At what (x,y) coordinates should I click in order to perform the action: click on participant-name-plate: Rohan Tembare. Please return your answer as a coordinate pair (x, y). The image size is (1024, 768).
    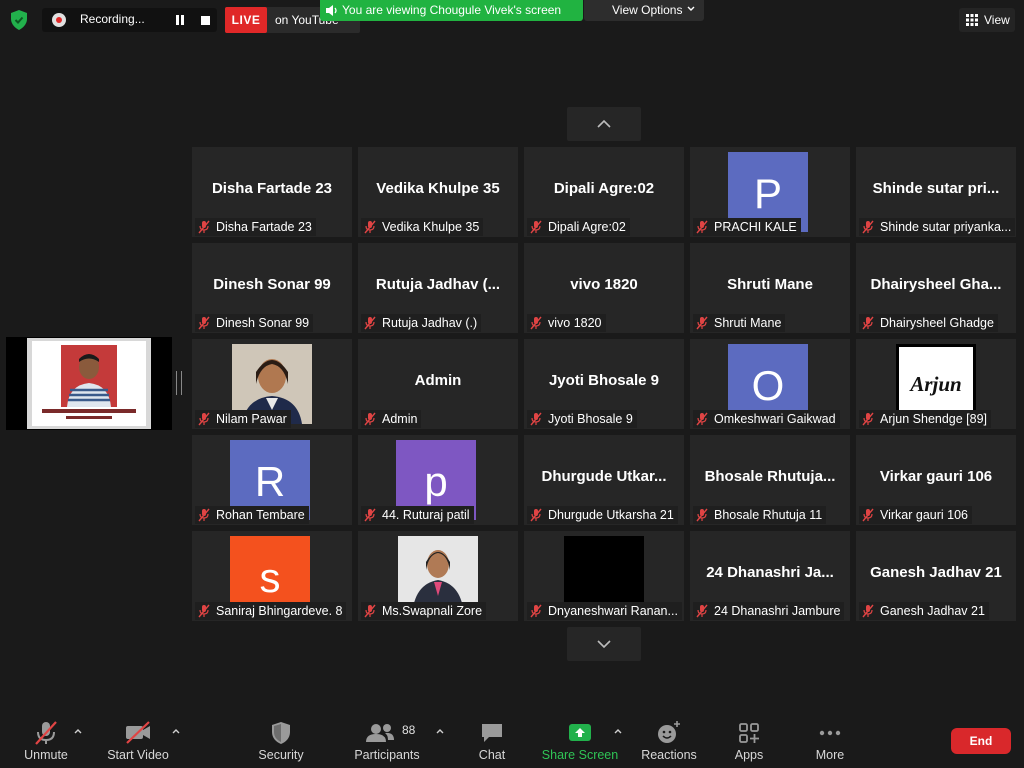
    Looking at the image, I should click on (252, 515).